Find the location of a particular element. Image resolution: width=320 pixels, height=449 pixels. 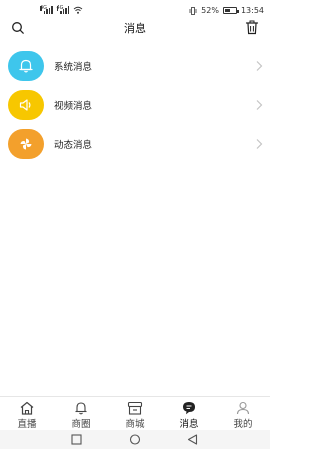

clock: 13:54 is located at coordinates (252, 10).